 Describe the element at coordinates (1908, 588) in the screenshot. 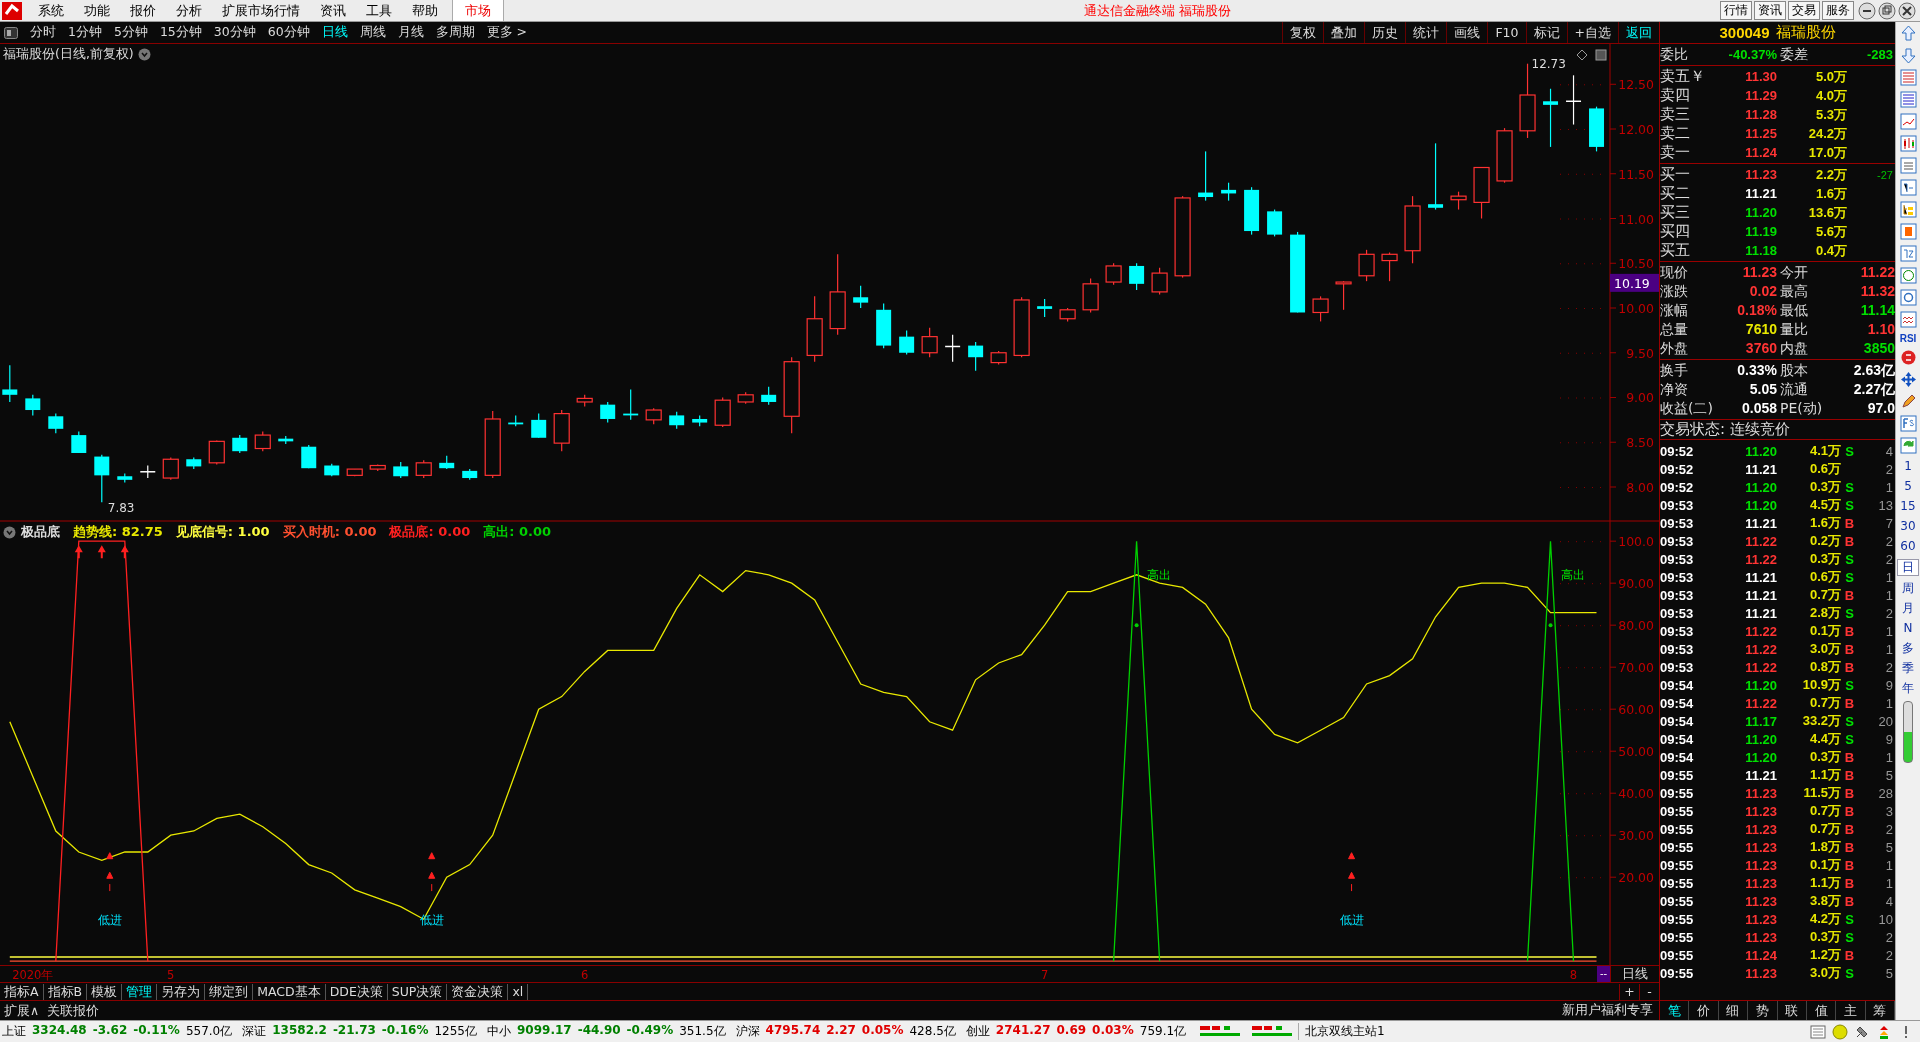

I see `period-button: 周` at that location.